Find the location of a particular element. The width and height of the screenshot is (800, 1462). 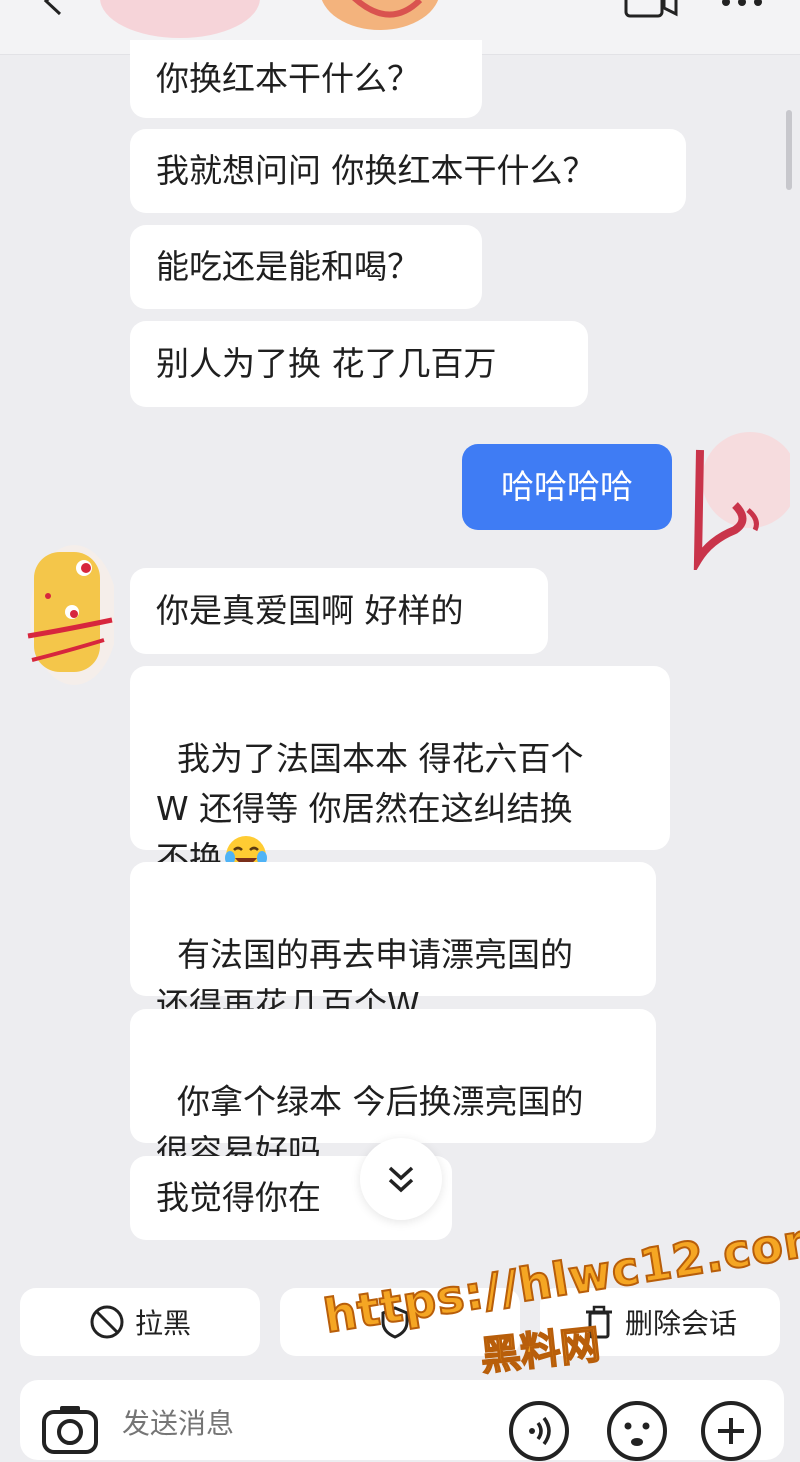

plus-icon is located at coordinates (731, 1431).